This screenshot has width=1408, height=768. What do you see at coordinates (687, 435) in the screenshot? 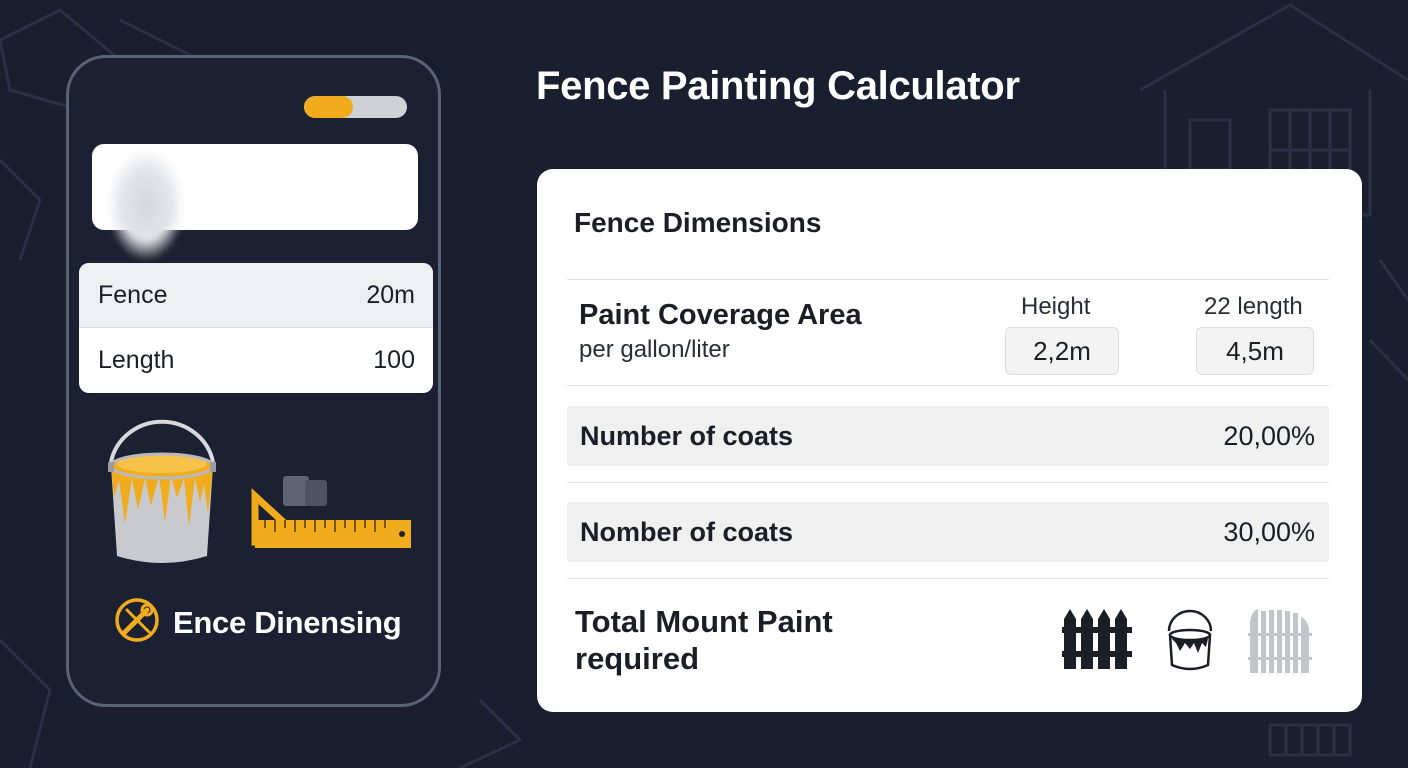
I see `coats-row-label: Number of coats` at bounding box center [687, 435].